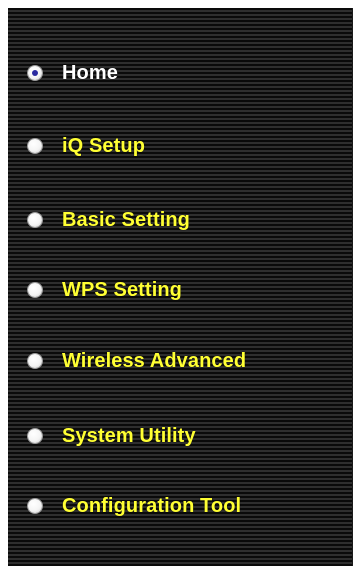  What do you see at coordinates (104, 145) in the screenshot?
I see `menu-item-label: iQ Setup` at bounding box center [104, 145].